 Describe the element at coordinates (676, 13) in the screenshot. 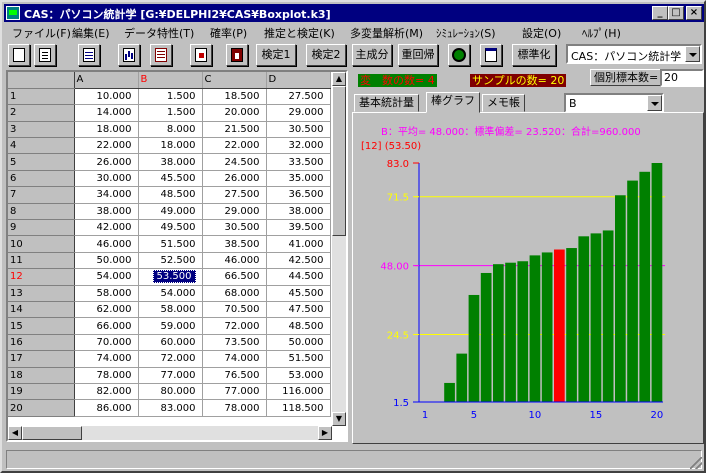

I see `maximize-button: □` at that location.